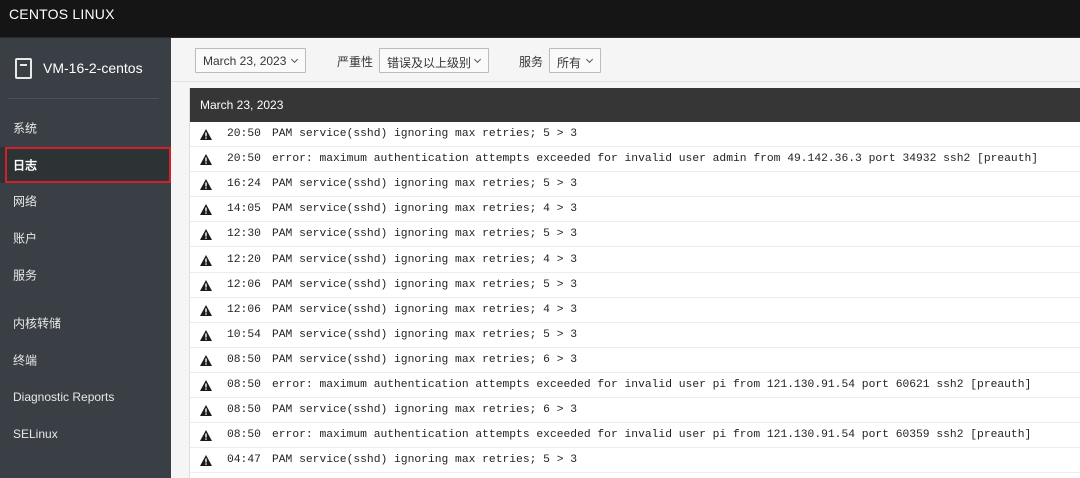 This screenshot has height=478, width=1080. Describe the element at coordinates (83, 98) in the screenshot. I see `sidebar-divider` at that location.